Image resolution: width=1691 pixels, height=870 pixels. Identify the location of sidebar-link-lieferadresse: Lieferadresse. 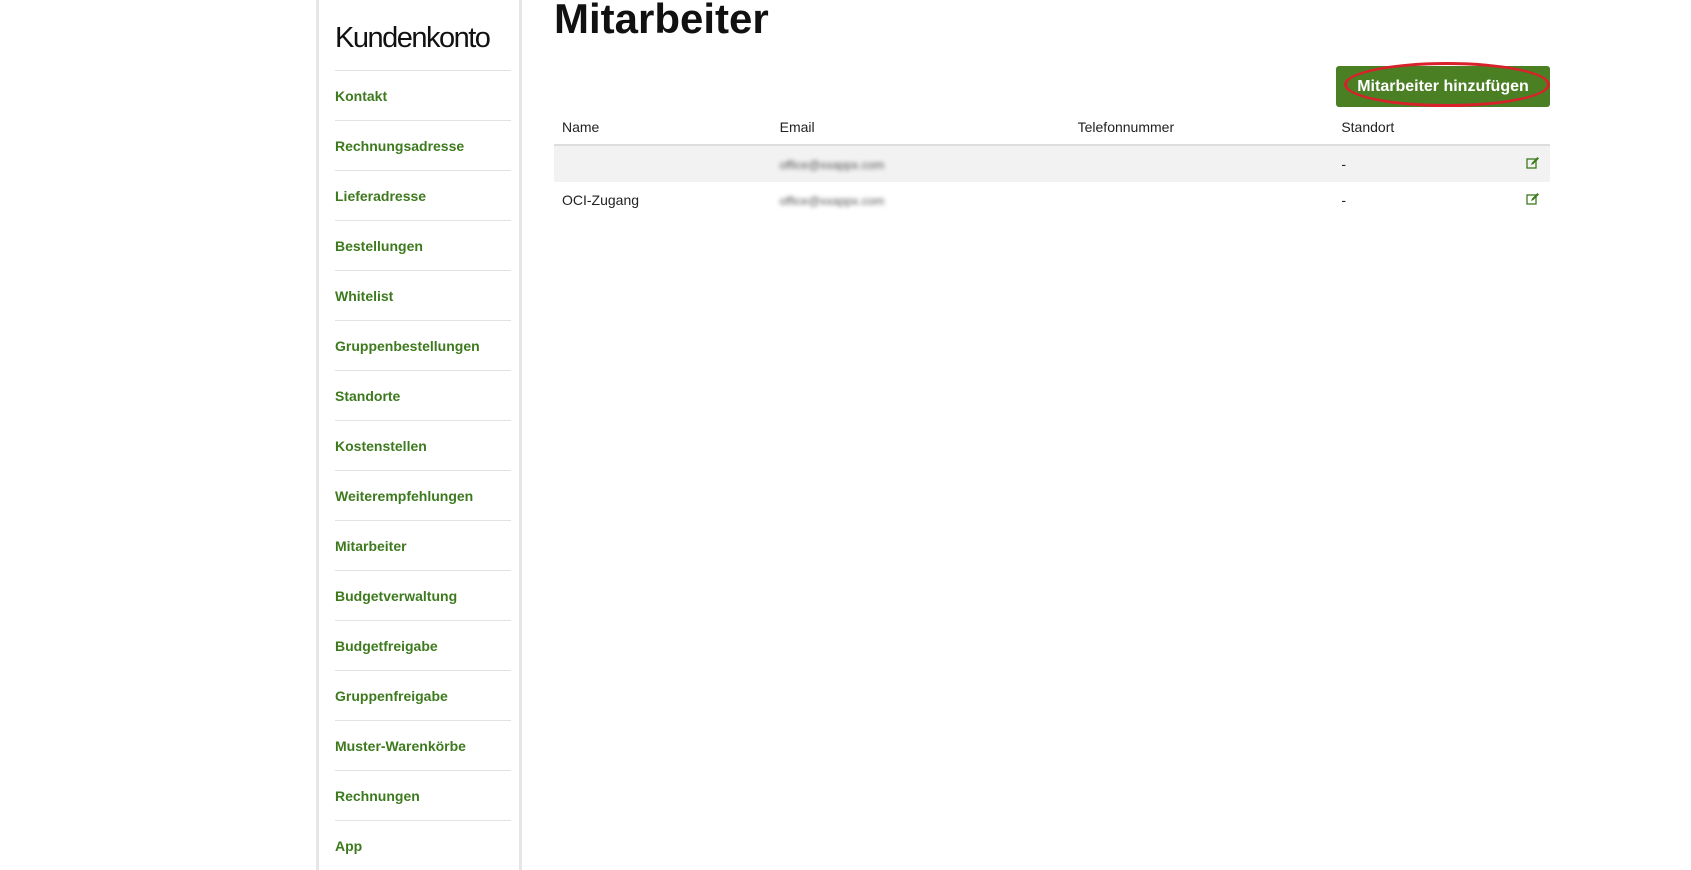
(380, 196).